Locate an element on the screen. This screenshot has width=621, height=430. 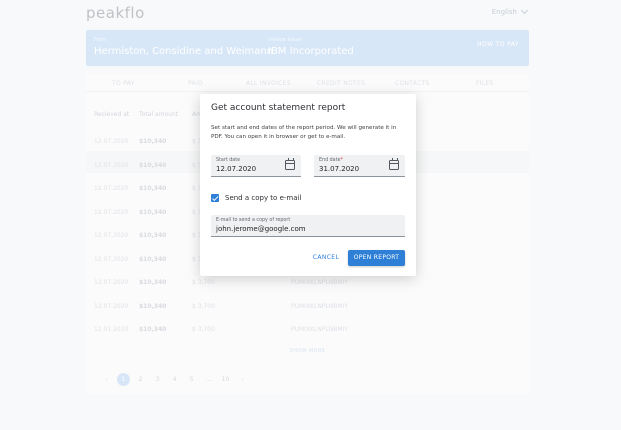
email-label: E-mail to send a copy of report is located at coordinates (253, 220).